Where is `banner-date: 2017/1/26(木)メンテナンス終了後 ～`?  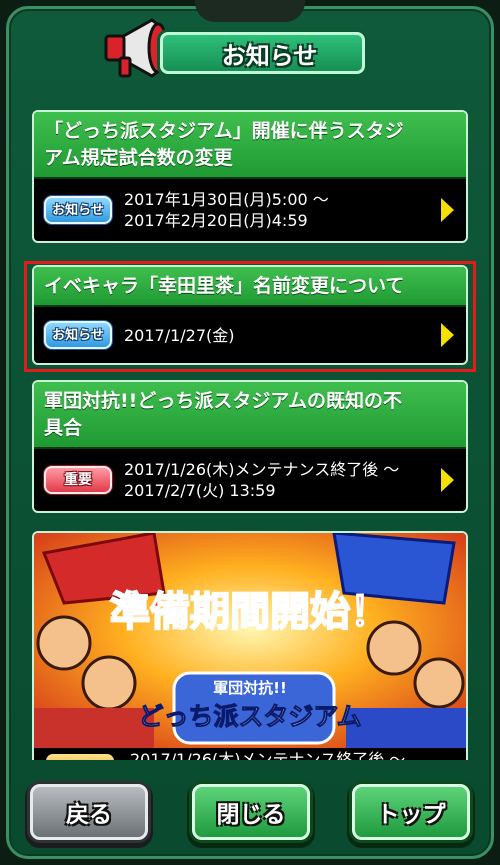
banner-date: 2017/1/26(木)メンテナンス終了後 ～ is located at coordinates (250, 754).